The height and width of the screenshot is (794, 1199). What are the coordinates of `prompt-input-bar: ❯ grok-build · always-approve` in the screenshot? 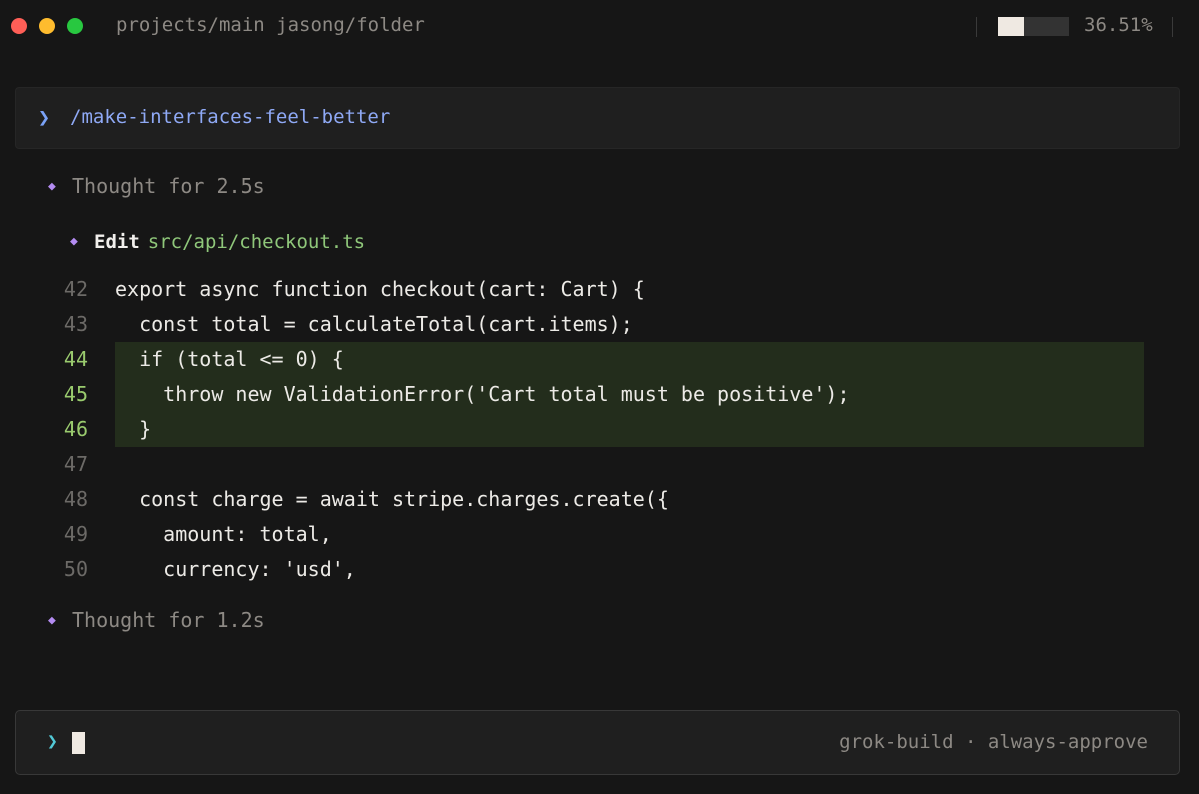 It's located at (597, 742).